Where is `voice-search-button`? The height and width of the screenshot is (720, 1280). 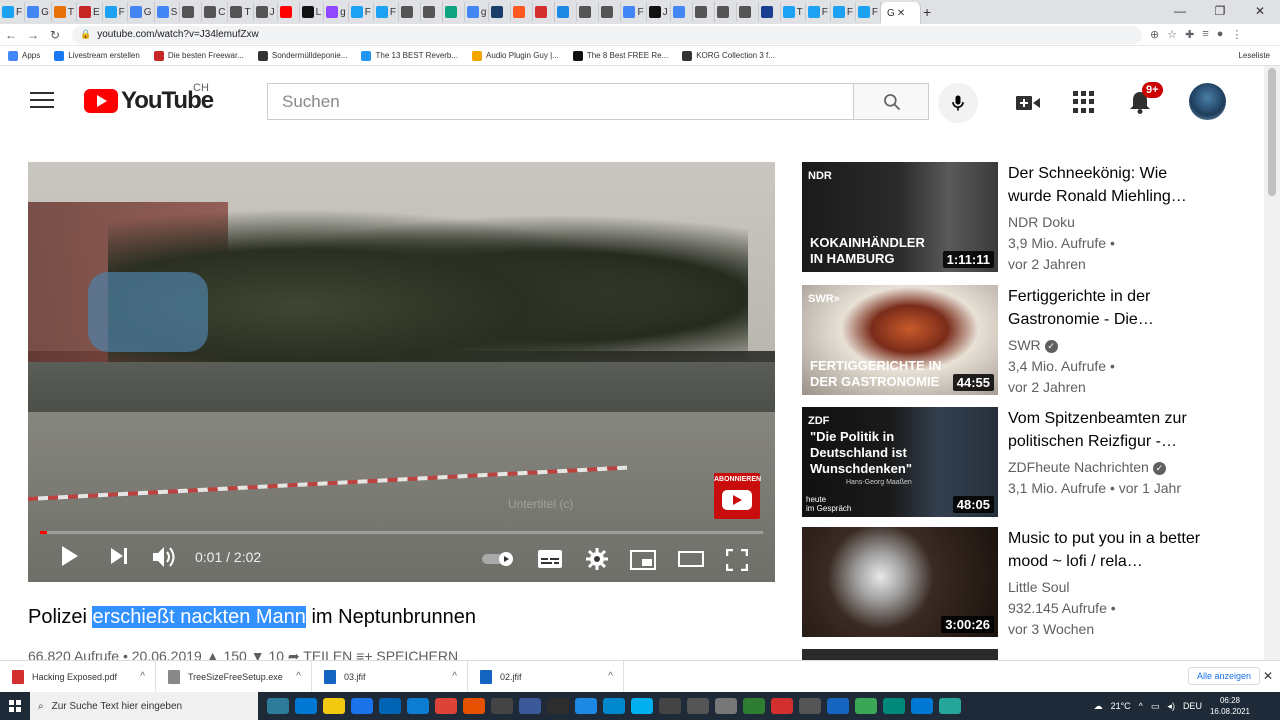 voice-search-button is located at coordinates (958, 103).